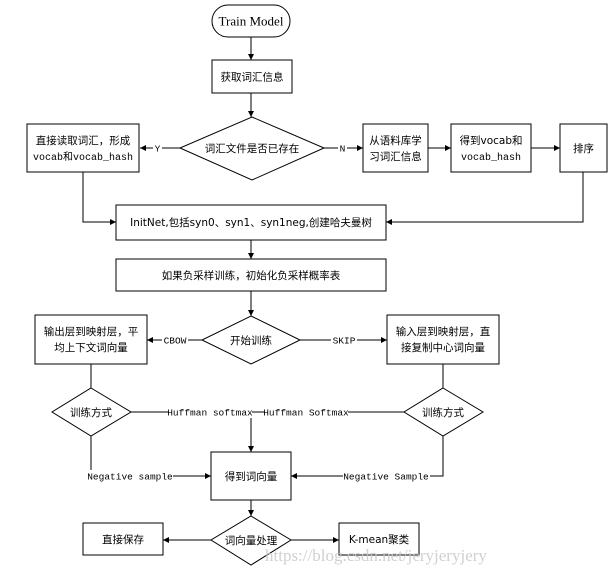 Image resolution: width=615 pixels, height=573 pixels. I want to click on node-skip-label-2: 接复制中心词向量, so click(443, 347).